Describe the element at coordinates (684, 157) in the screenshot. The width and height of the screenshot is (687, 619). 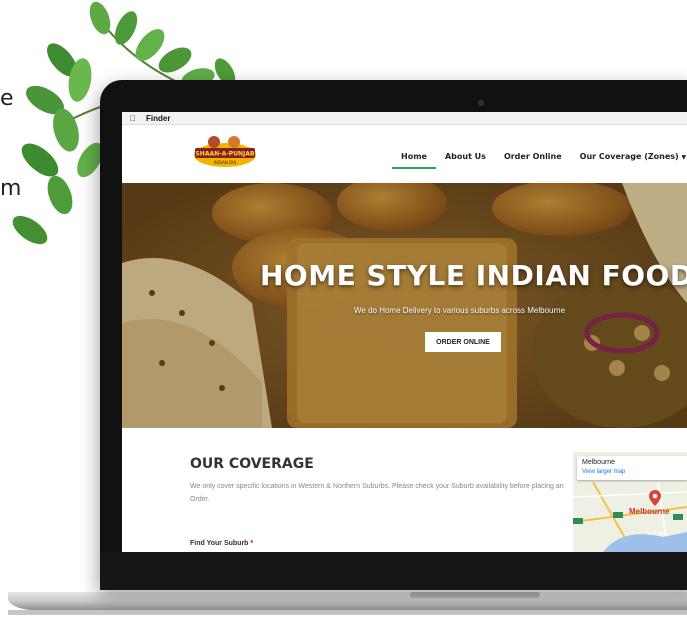
I see `chevron-down-icon: ▼` at that location.